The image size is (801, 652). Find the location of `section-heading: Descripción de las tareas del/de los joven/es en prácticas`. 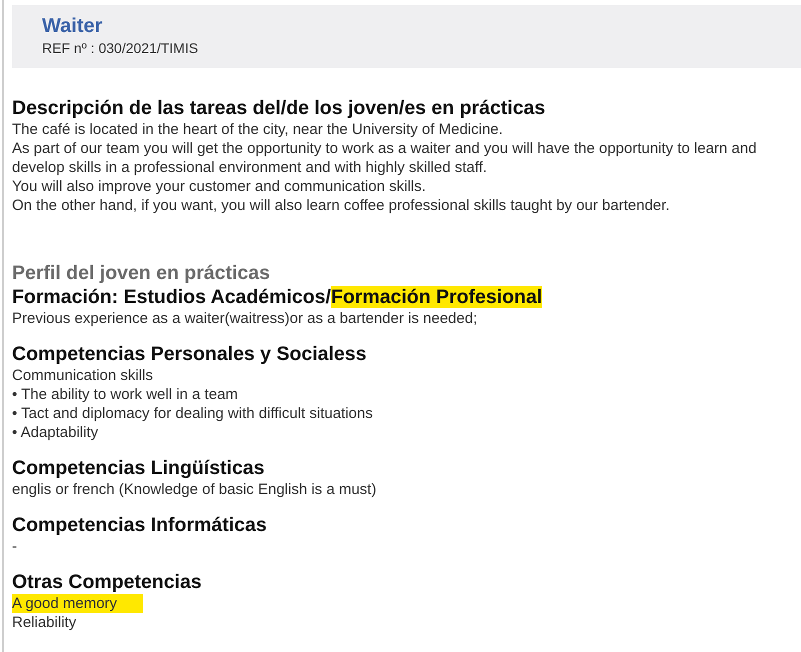

section-heading: Descripción de las tareas del/de los joven/es en prácticas is located at coordinates (279, 108).